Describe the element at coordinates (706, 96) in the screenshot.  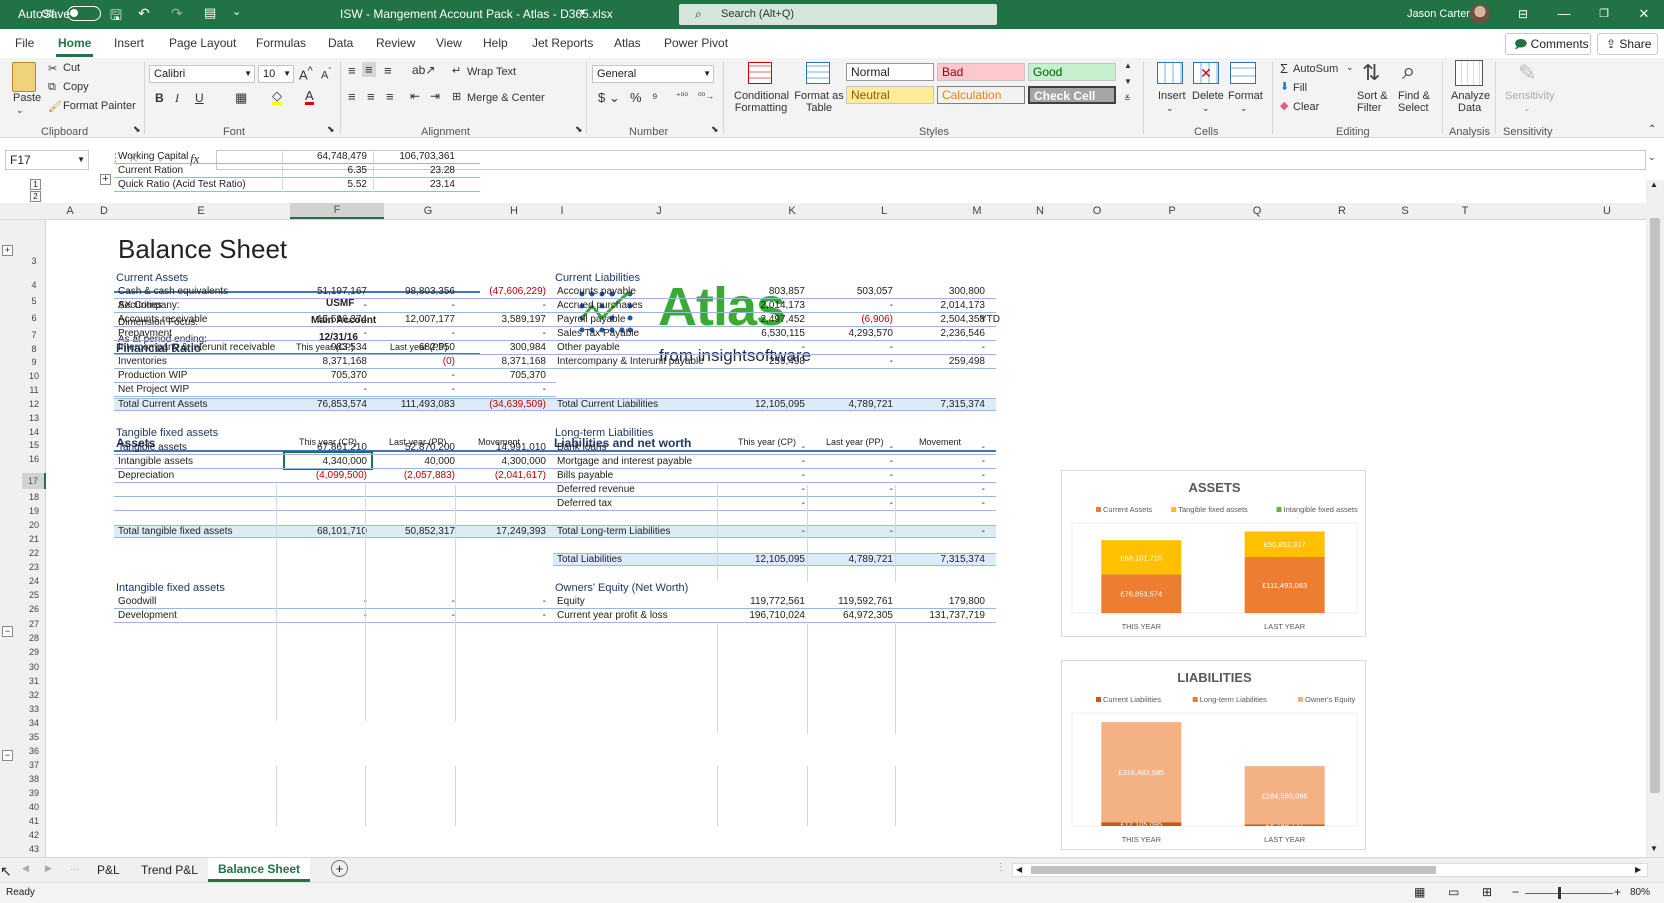
I see `decrease-decimal-icon: ⁰⁰→` at that location.